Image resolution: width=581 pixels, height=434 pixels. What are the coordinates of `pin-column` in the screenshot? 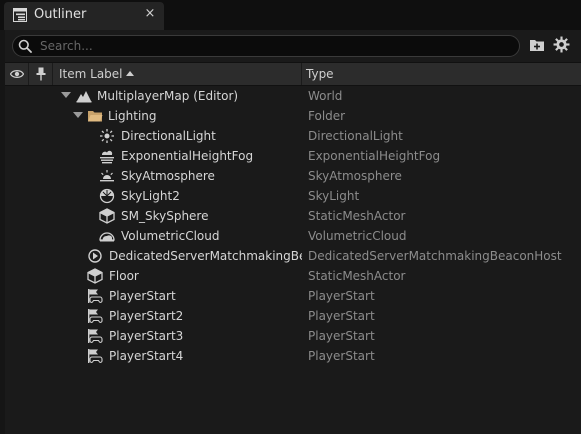 It's located at (41, 74).